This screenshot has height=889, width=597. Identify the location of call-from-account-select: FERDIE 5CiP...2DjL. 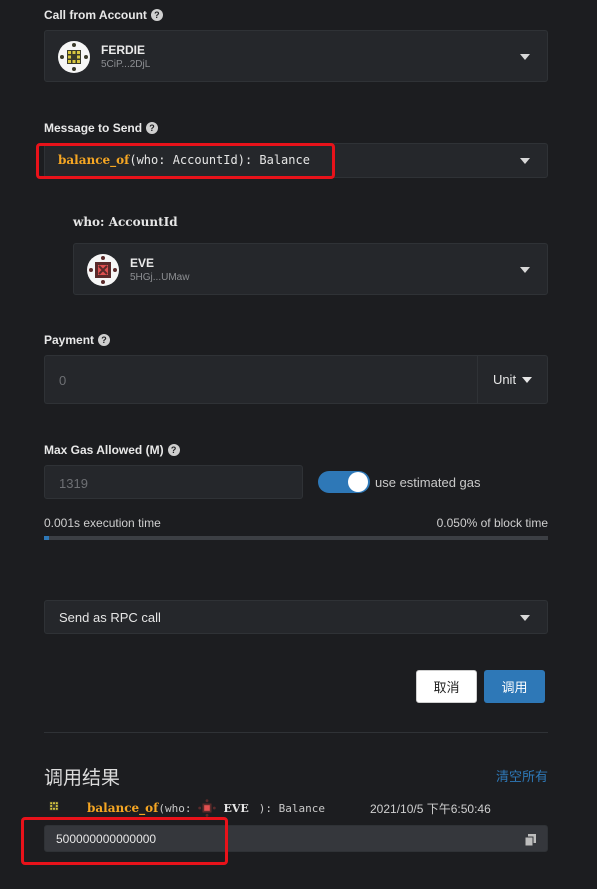
(296, 56).